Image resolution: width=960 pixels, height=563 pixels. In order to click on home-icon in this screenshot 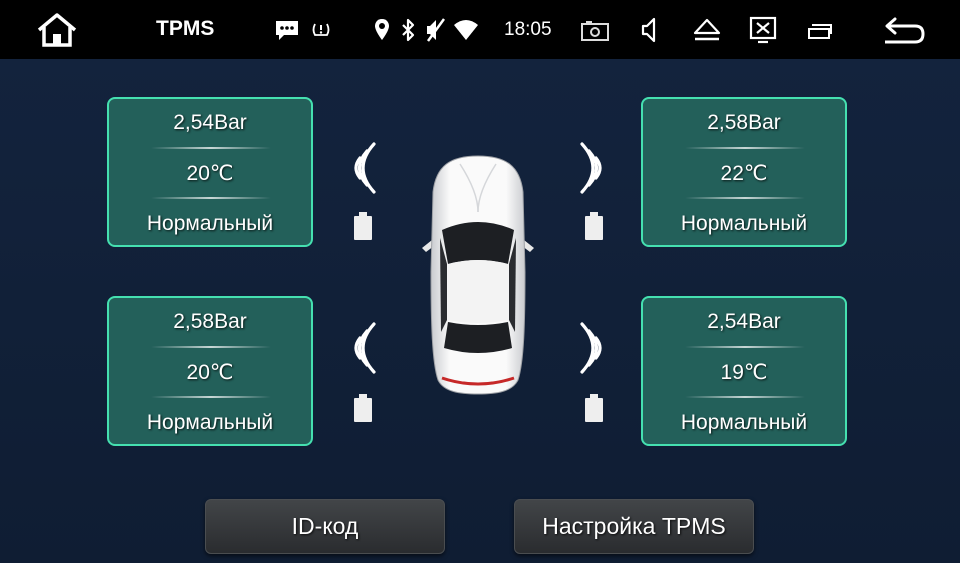, I will do `click(57, 30)`.